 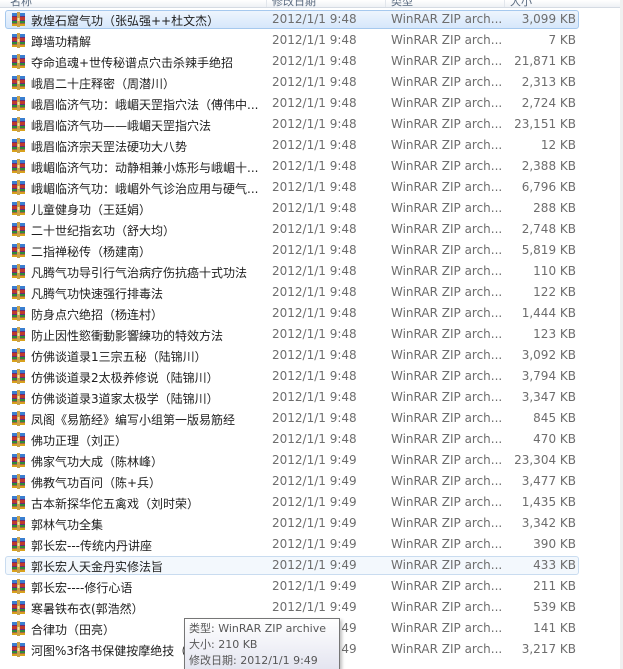 What do you see at coordinates (121, 126) in the screenshot?
I see `file-name: 峨眉临济气功——峨嵋天罡指穴法` at bounding box center [121, 126].